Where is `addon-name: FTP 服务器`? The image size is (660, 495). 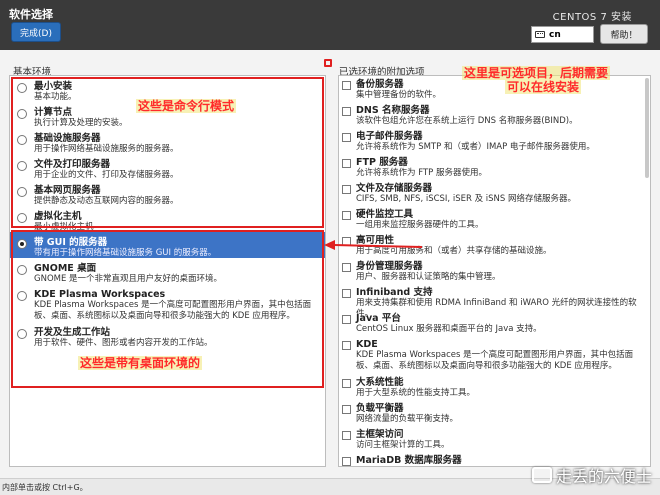
addon-name: FTP 服务器 is located at coordinates (382, 162).